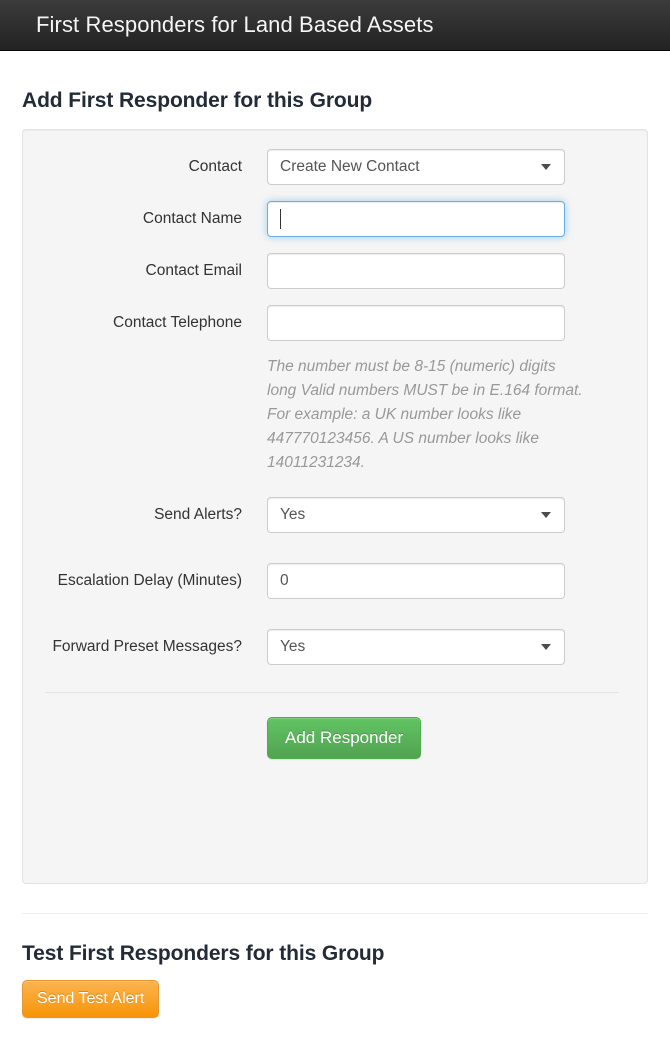  I want to click on form-row-contact-email: Contact Email, so click(335, 271).